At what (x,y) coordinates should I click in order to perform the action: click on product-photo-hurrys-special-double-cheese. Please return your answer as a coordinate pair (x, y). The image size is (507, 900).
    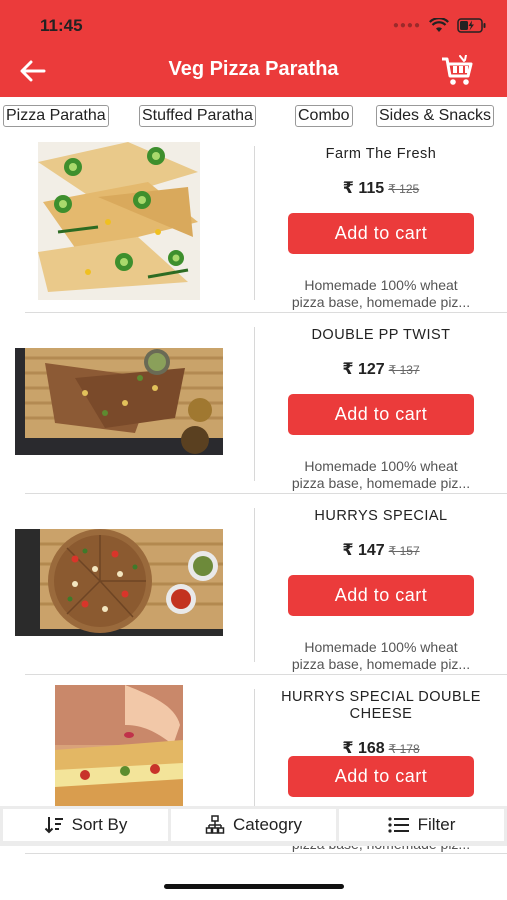
    Looking at the image, I should click on (119, 750).